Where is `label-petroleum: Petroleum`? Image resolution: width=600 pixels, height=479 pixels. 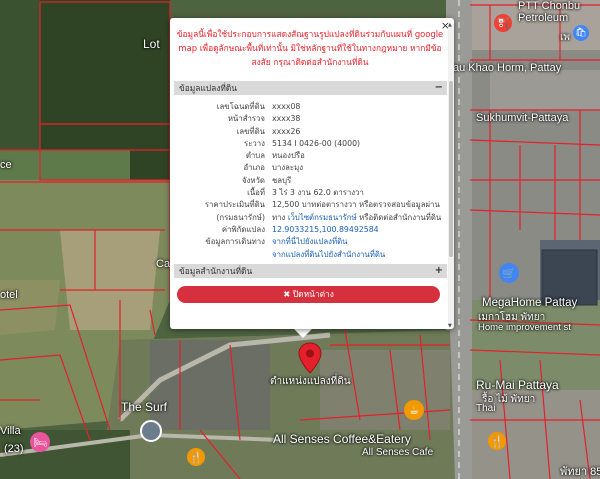
label-petroleum: Petroleum is located at coordinates (543, 18).